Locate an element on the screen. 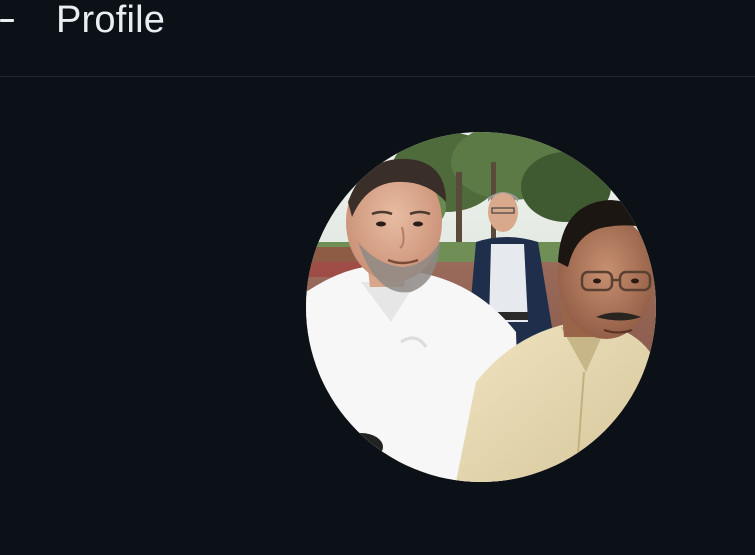 This screenshot has width=755, height=555. app-header: Profile is located at coordinates (377, 38).